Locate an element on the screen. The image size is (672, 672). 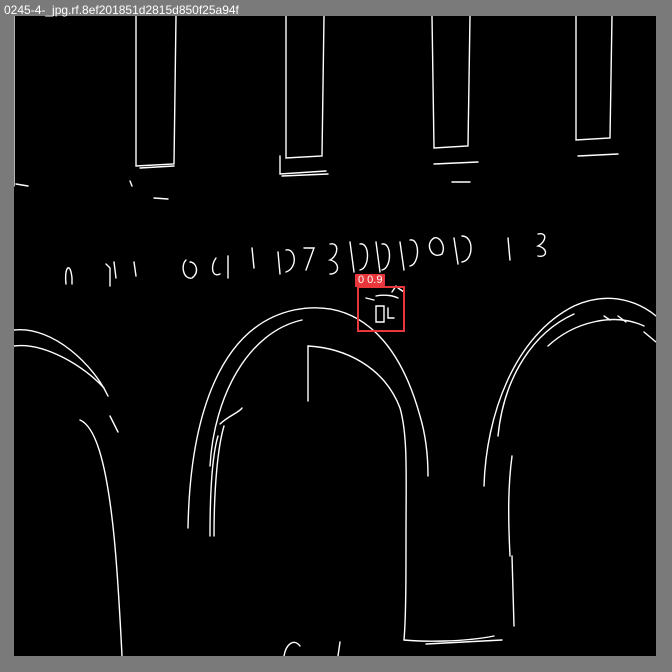
image-filename: 0245-4-_jpg.rf.8ef201851d2815d850f25a94f is located at coordinates (121, 10).